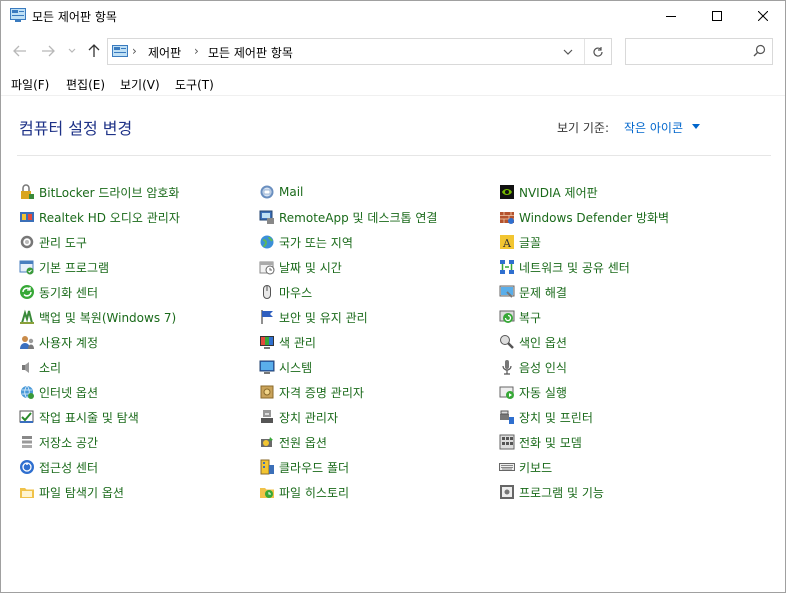 The height and width of the screenshot is (593, 786). Describe the element at coordinates (321, 392) in the screenshot. I see `control-panel-item-label: 자격 증명 관리자` at that location.